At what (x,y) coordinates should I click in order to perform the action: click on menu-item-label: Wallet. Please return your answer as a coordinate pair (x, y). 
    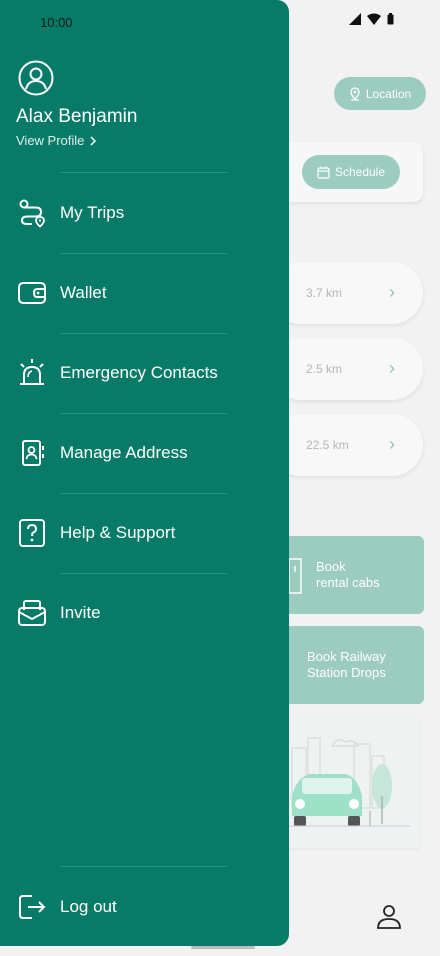
    Looking at the image, I should click on (83, 292).